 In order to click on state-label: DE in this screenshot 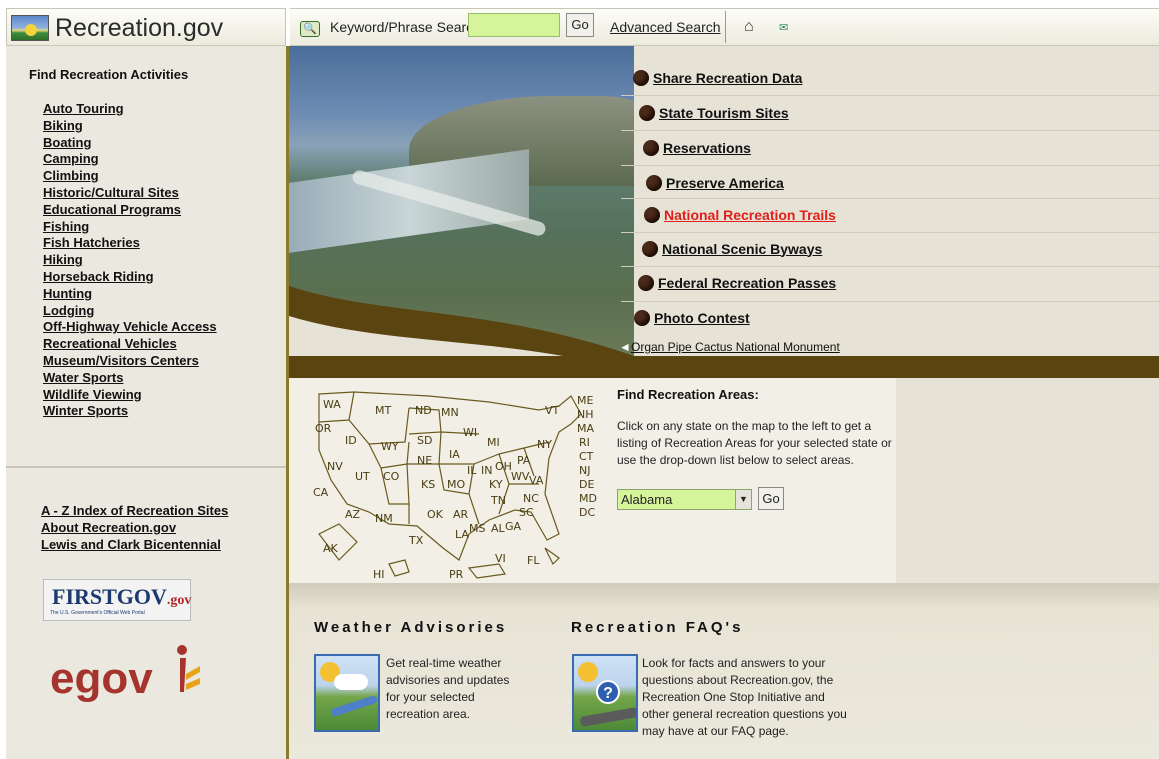, I will do `click(586, 484)`.